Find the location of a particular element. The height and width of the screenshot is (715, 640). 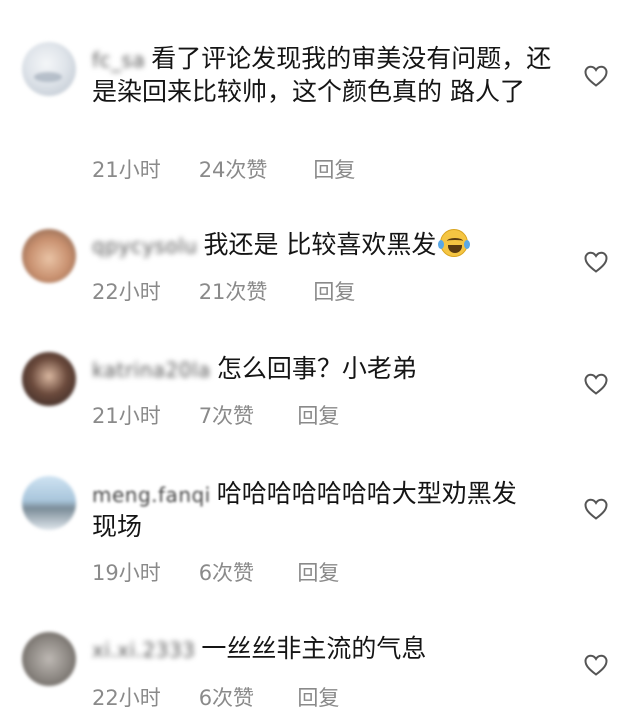

comment-meta: 19小时 6次赞 回复 is located at coordinates (215, 572).